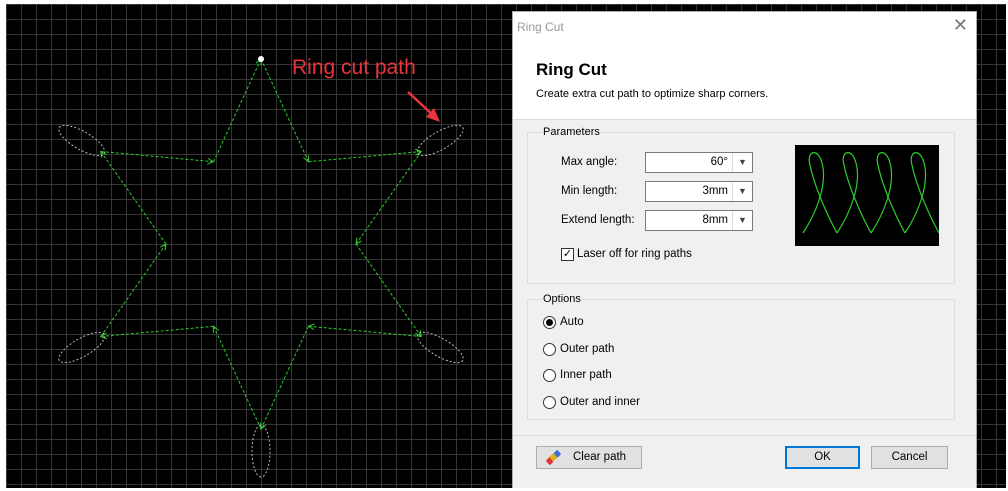 This screenshot has height=491, width=1008. I want to click on min-length-label: Min length:, so click(589, 191).